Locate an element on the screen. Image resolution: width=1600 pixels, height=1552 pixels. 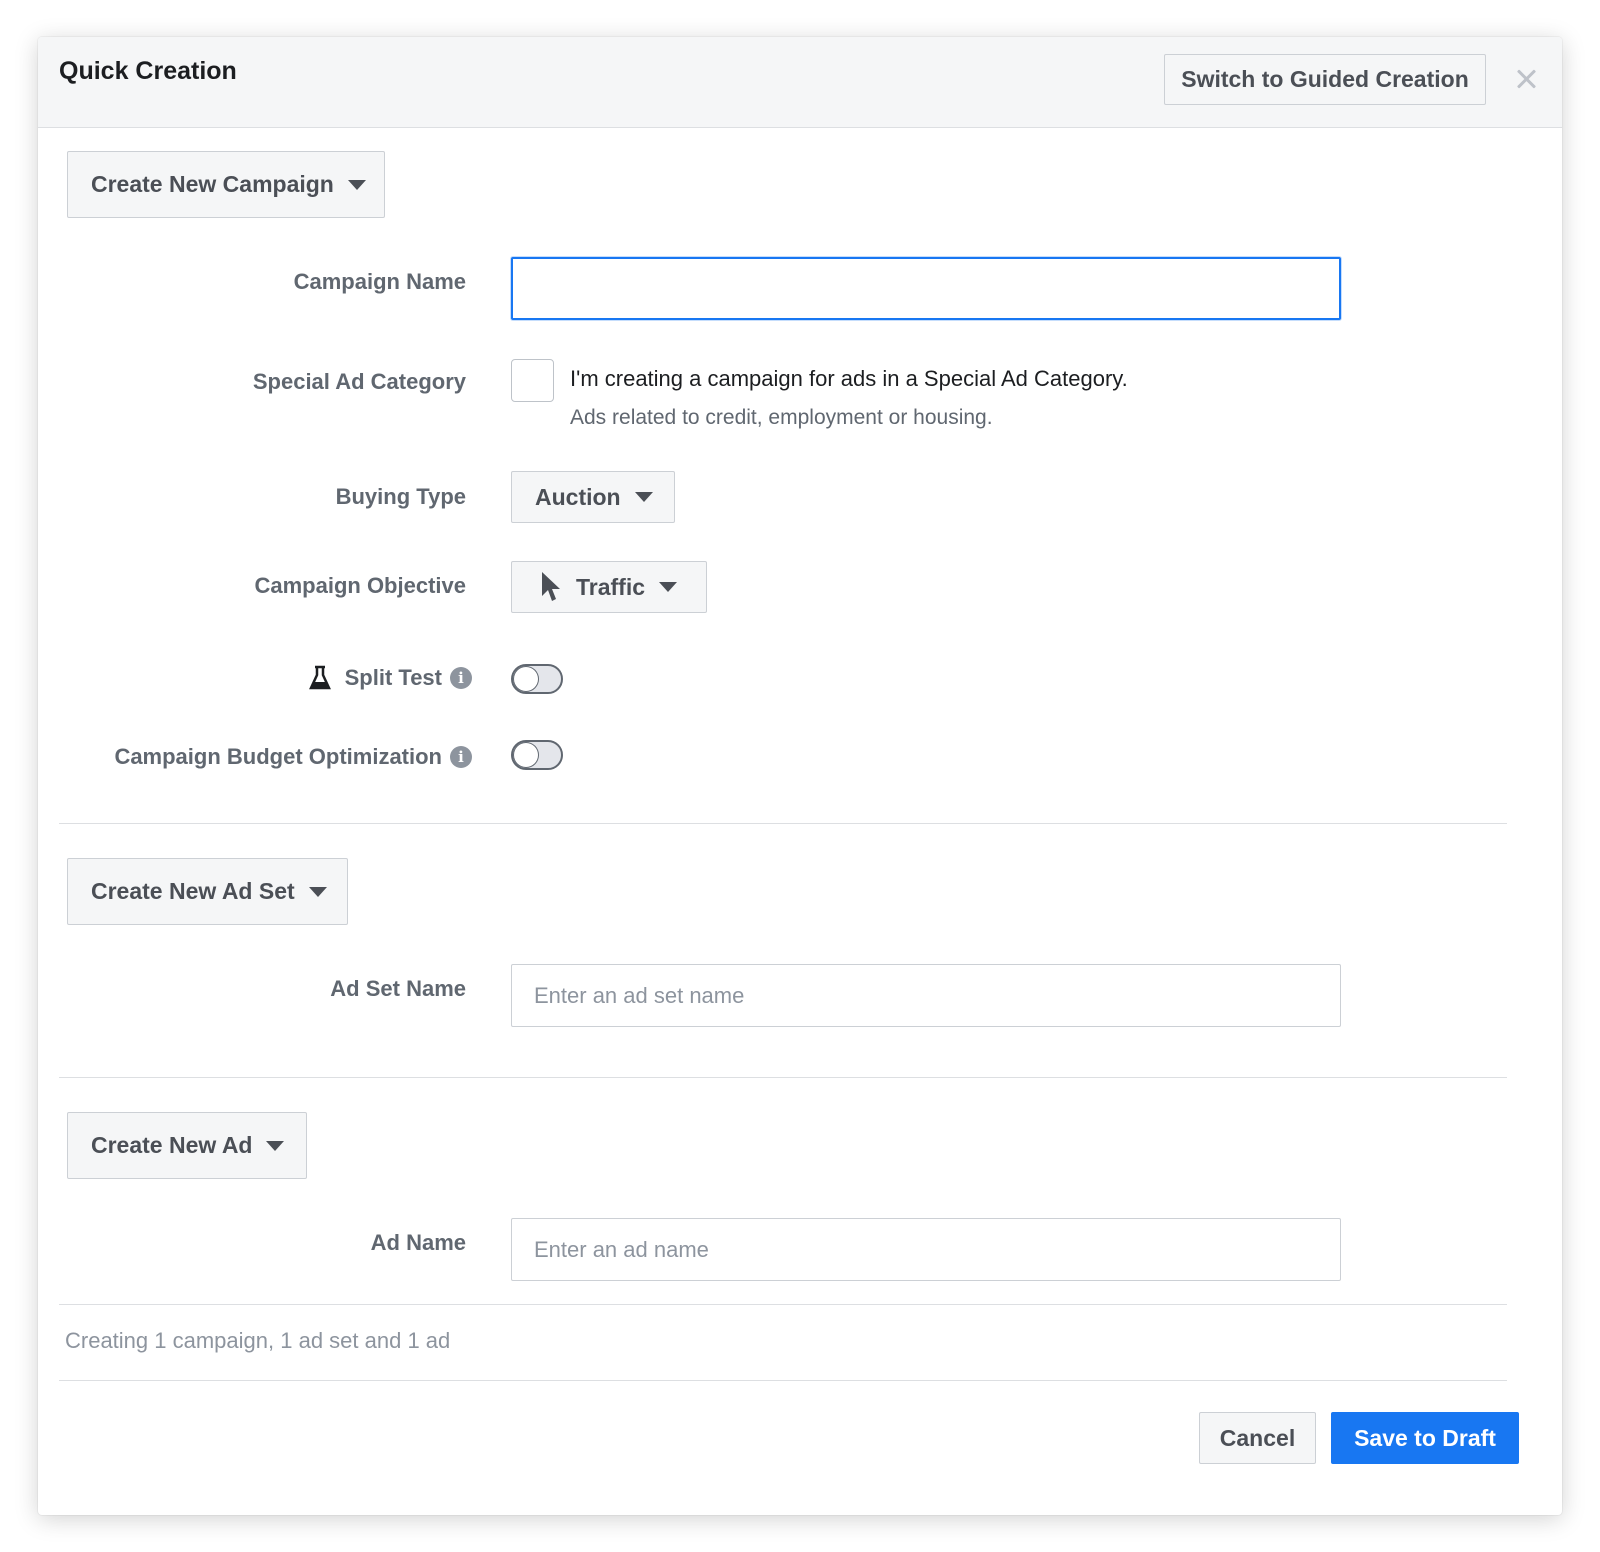
flask-icon is located at coordinates (319, 677).